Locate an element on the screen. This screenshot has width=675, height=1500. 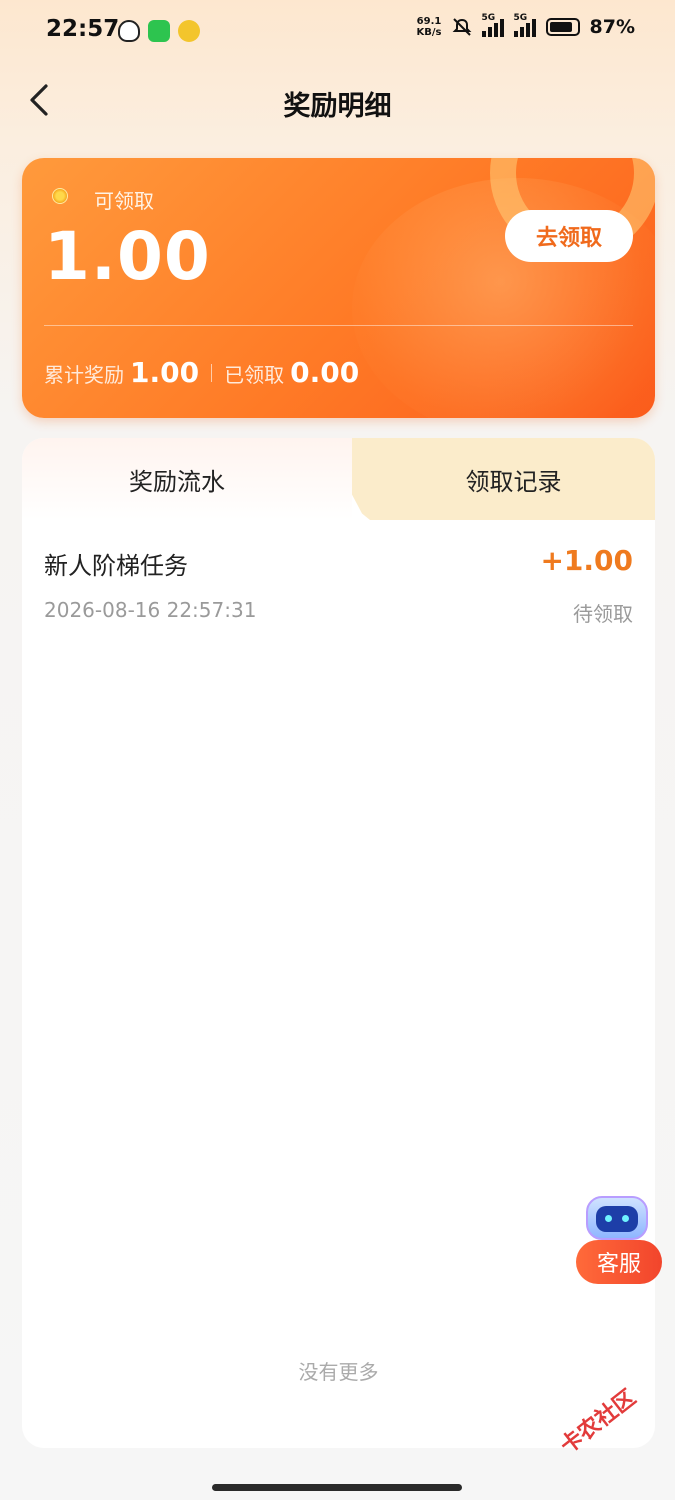
tab-bar: 领取记录 奖励流水 is located at coordinates (338, 479).